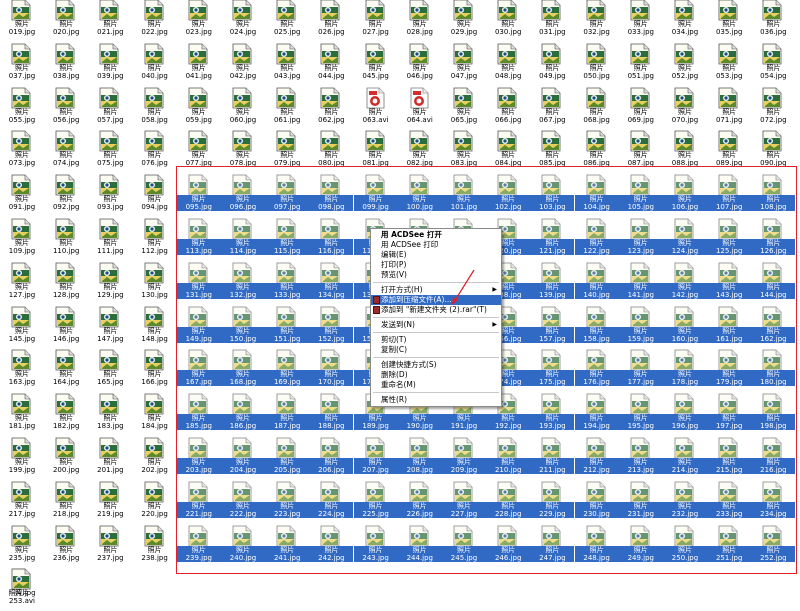  Describe the element at coordinates (155, 502) in the screenshot. I see `file-item: 照片 220.jpg` at that location.